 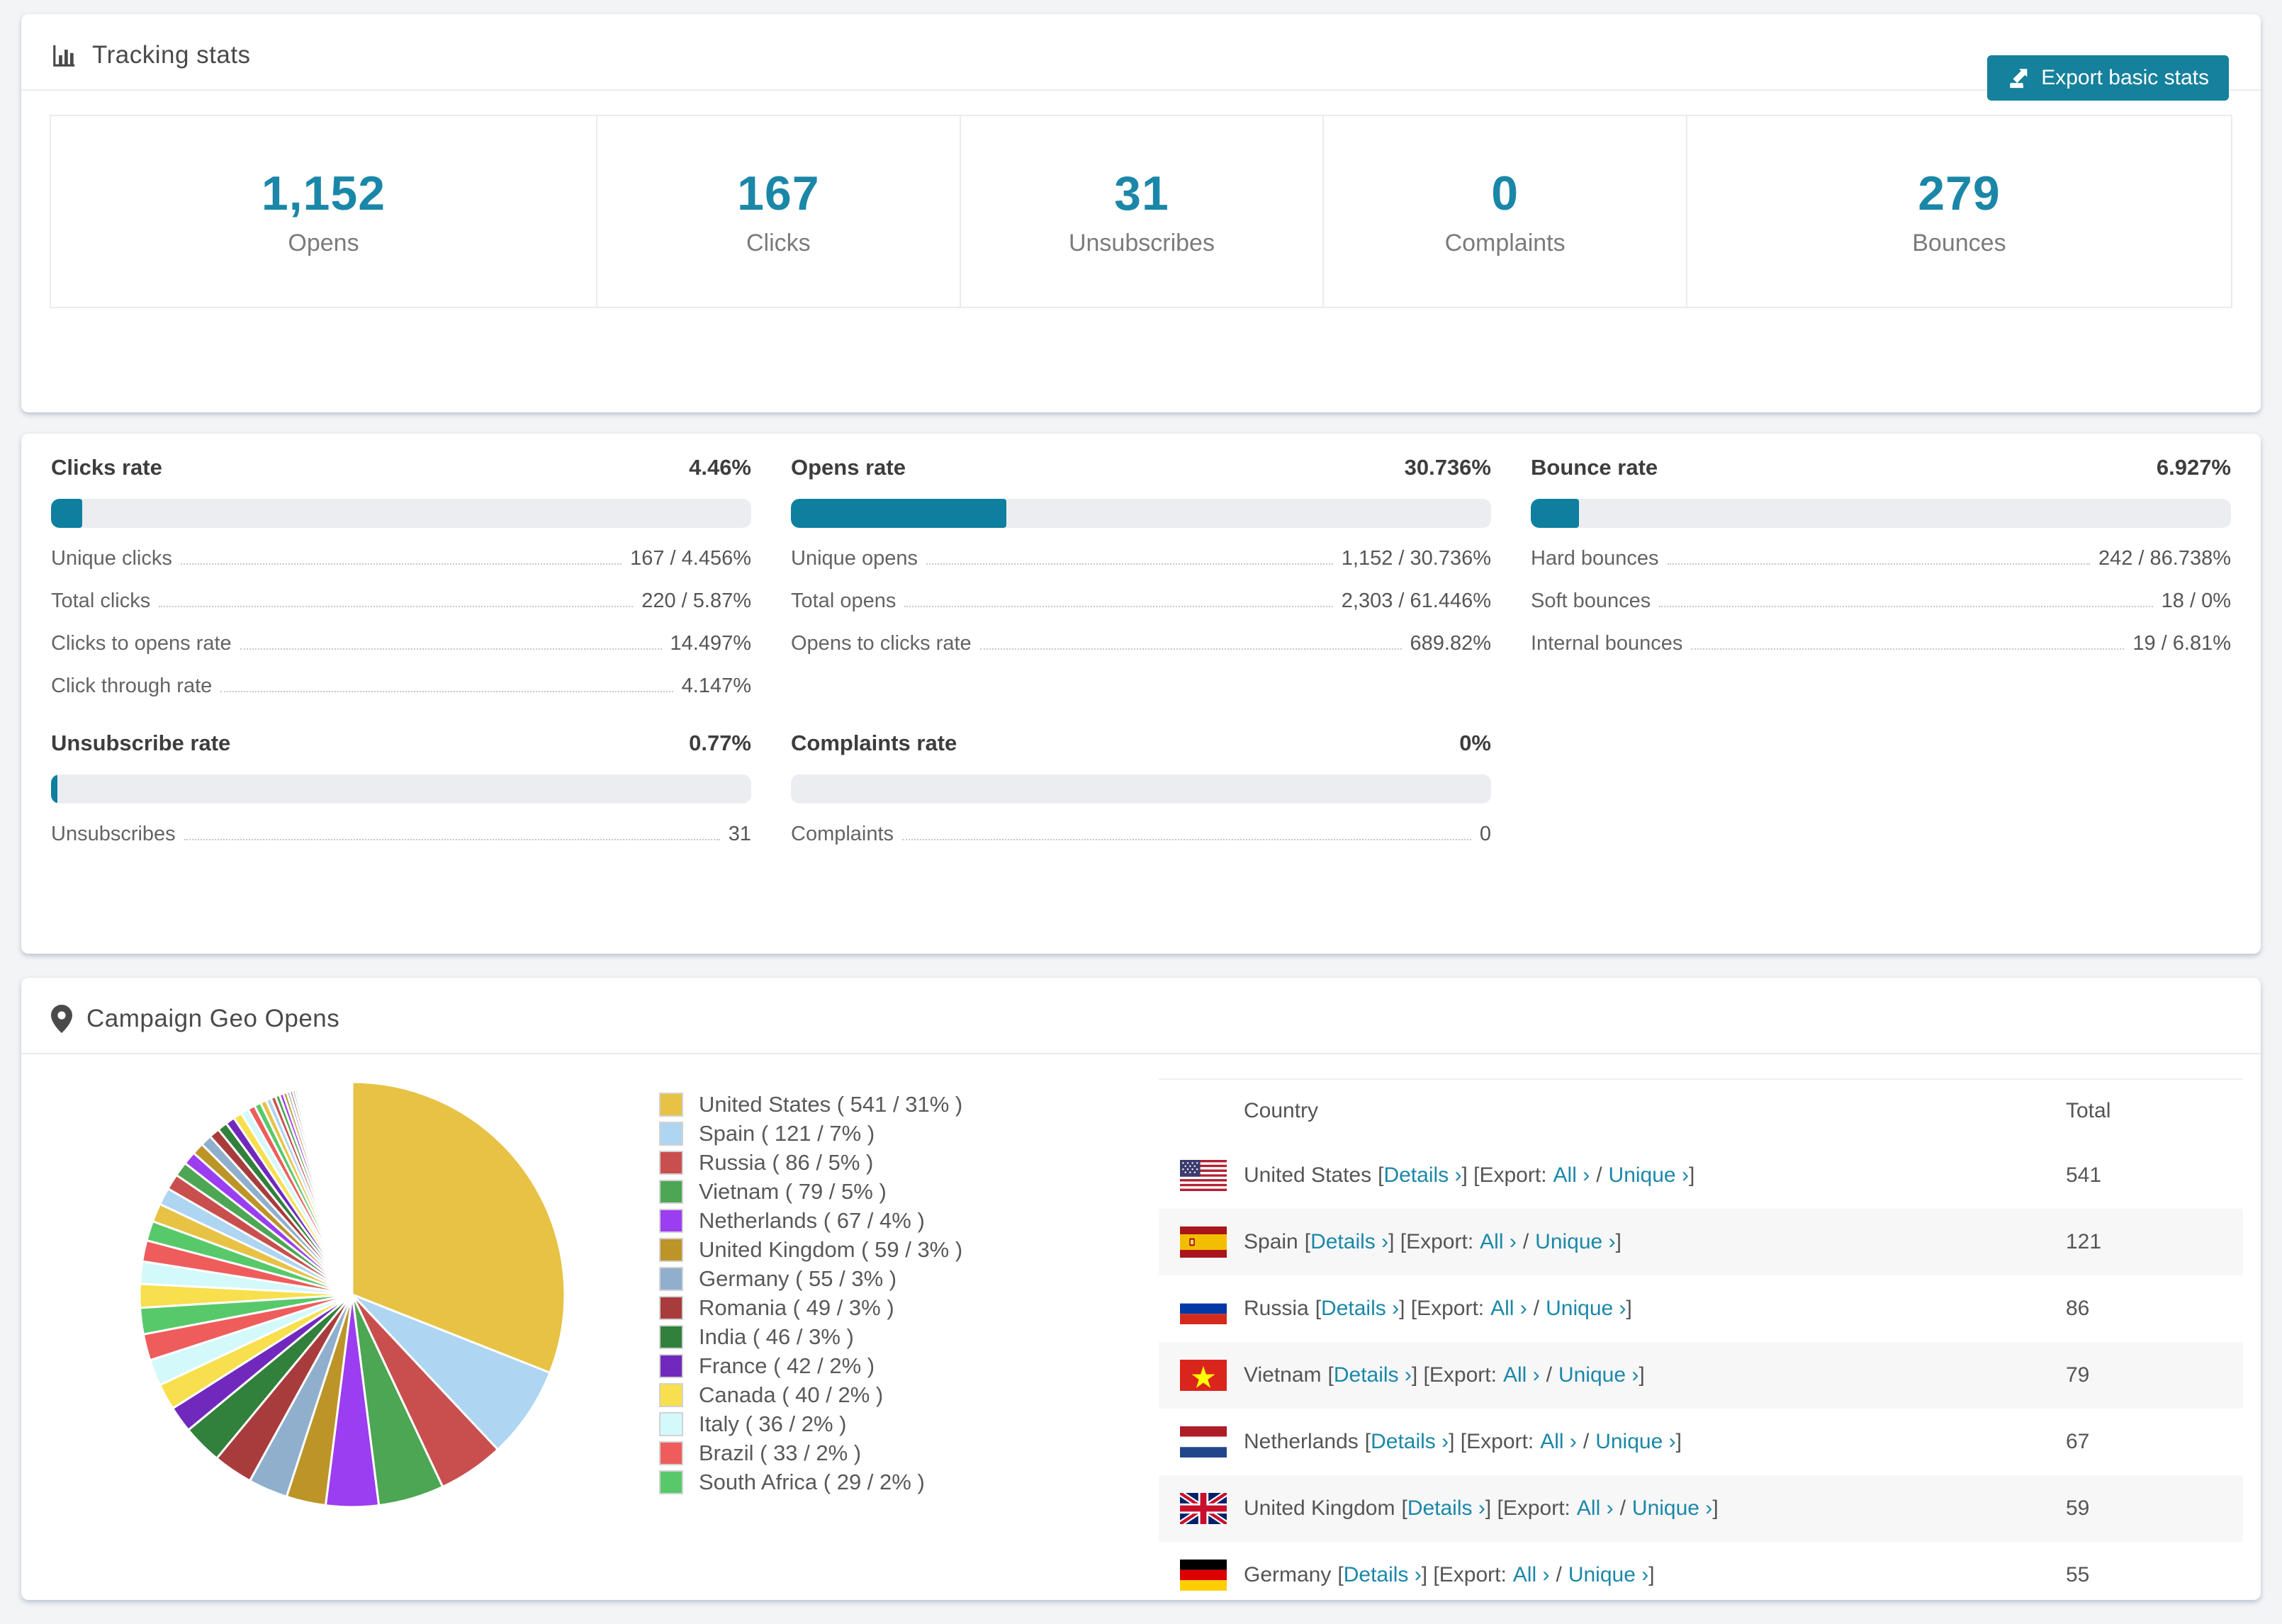 What do you see at coordinates (1203, 1575) in the screenshot?
I see `flag-de-icon` at bounding box center [1203, 1575].